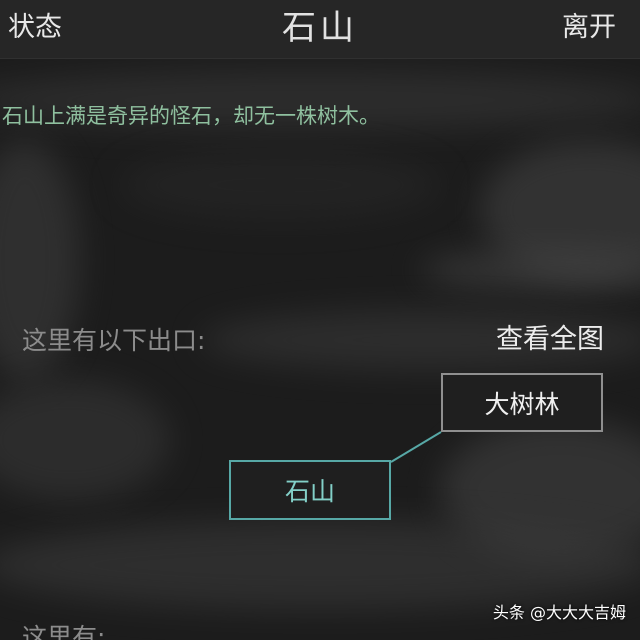 This screenshot has height=640, width=640. I want to click on items-here-label: 这里有:, so click(64, 631).